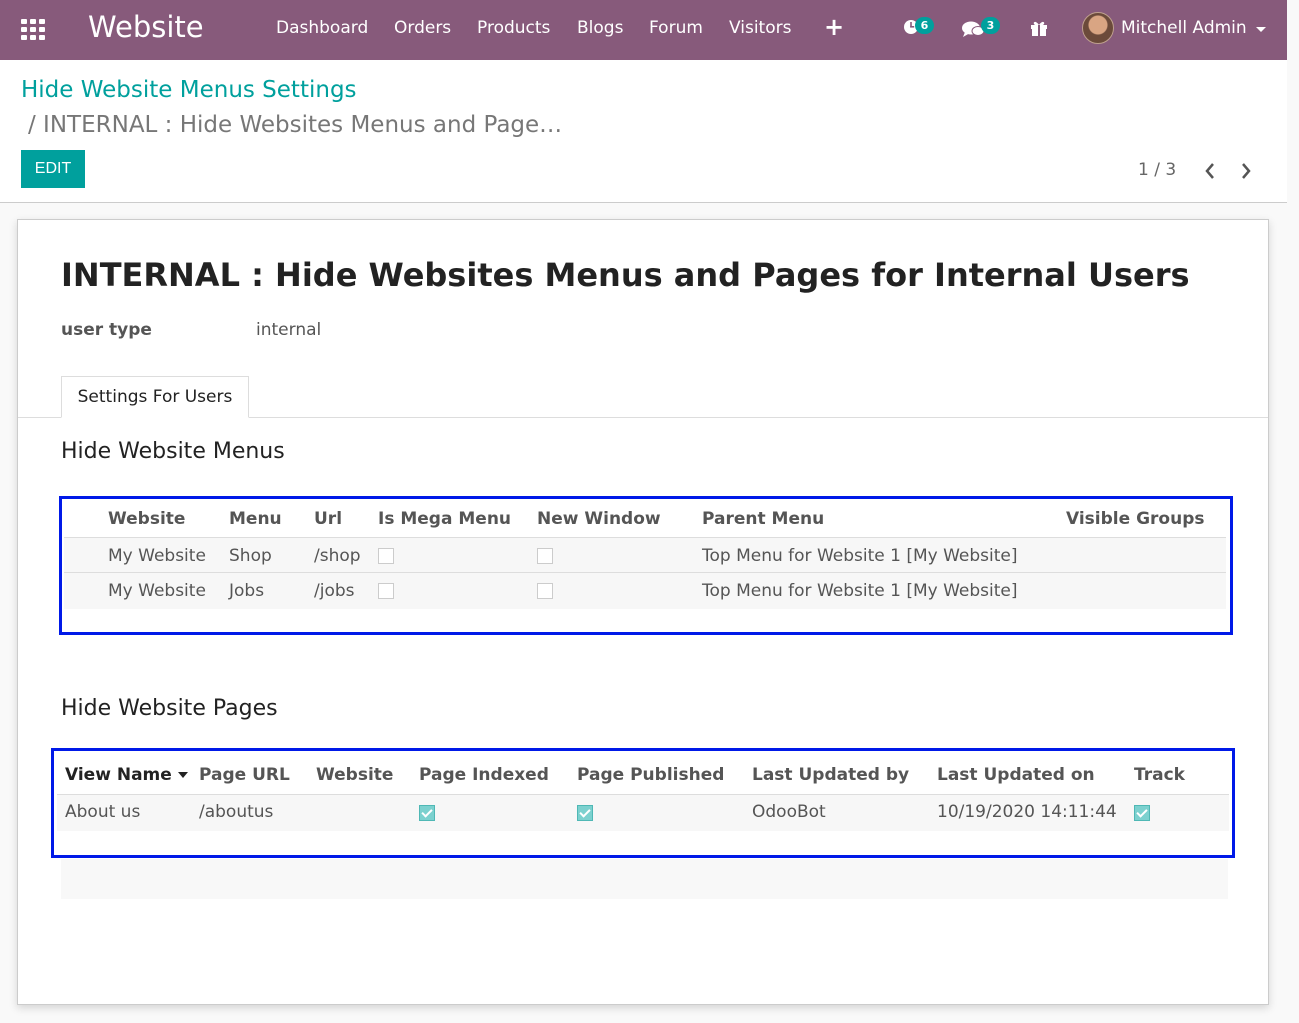 The image size is (1299, 1023). What do you see at coordinates (1210, 173) in the screenshot?
I see `pager-previous-icon` at bounding box center [1210, 173].